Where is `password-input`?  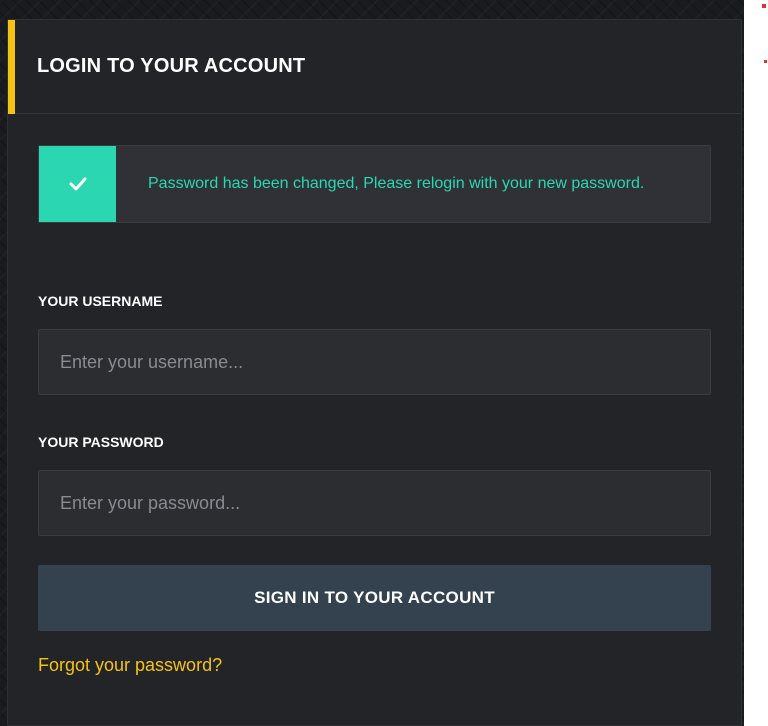 password-input is located at coordinates (374, 503).